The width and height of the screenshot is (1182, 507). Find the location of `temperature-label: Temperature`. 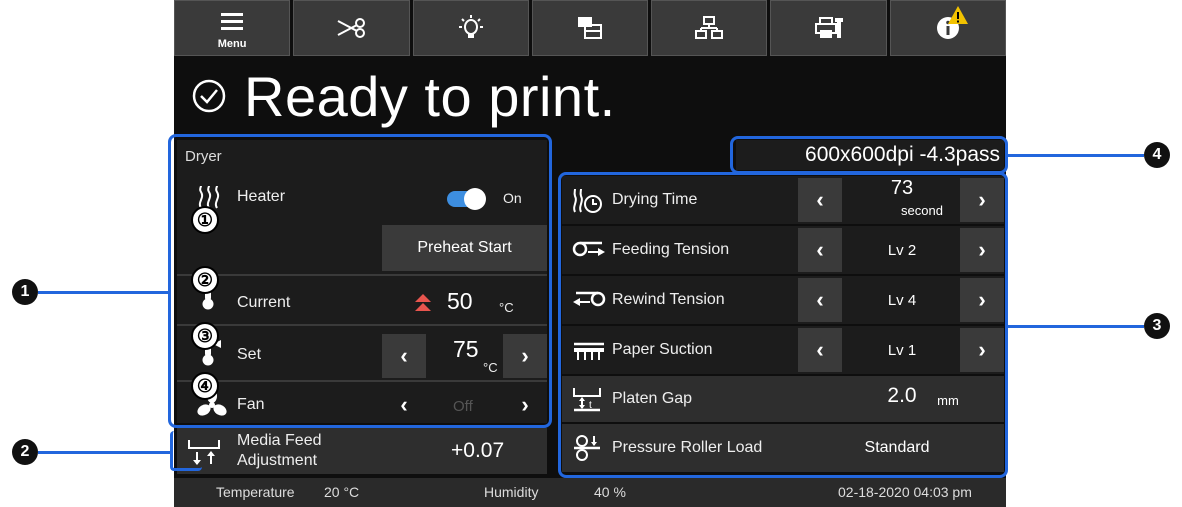

temperature-label: Temperature is located at coordinates (255, 492).